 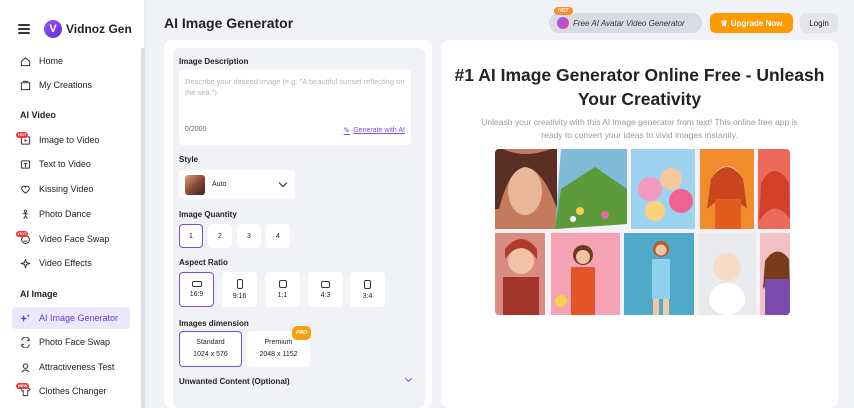 I want to click on sidebar-item-label: Text to Video, so click(x=65, y=164).